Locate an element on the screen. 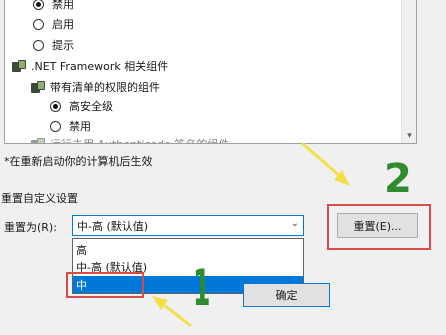 This screenshot has height=335, width=446. list-group: 运行未用 Authenticode 签名的组件 is located at coordinates (130, 139).